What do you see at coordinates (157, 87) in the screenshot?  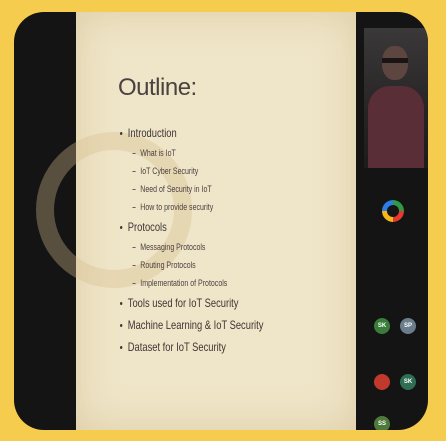 I see `slide-title: Outline:` at bounding box center [157, 87].